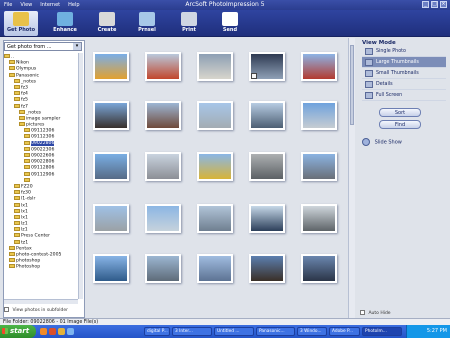 The image size is (450, 338). What do you see at coordinates (65, 23) in the screenshot?
I see `toolbar-enhance: Enhance` at bounding box center [65, 23].